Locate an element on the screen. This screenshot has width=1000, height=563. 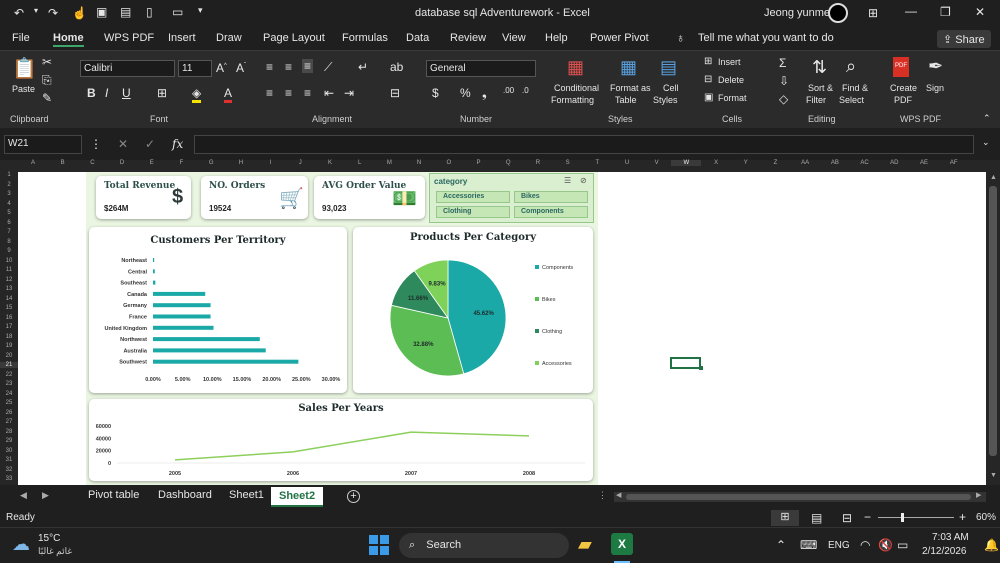
row-header: 23 is located at coordinates (9, 384).